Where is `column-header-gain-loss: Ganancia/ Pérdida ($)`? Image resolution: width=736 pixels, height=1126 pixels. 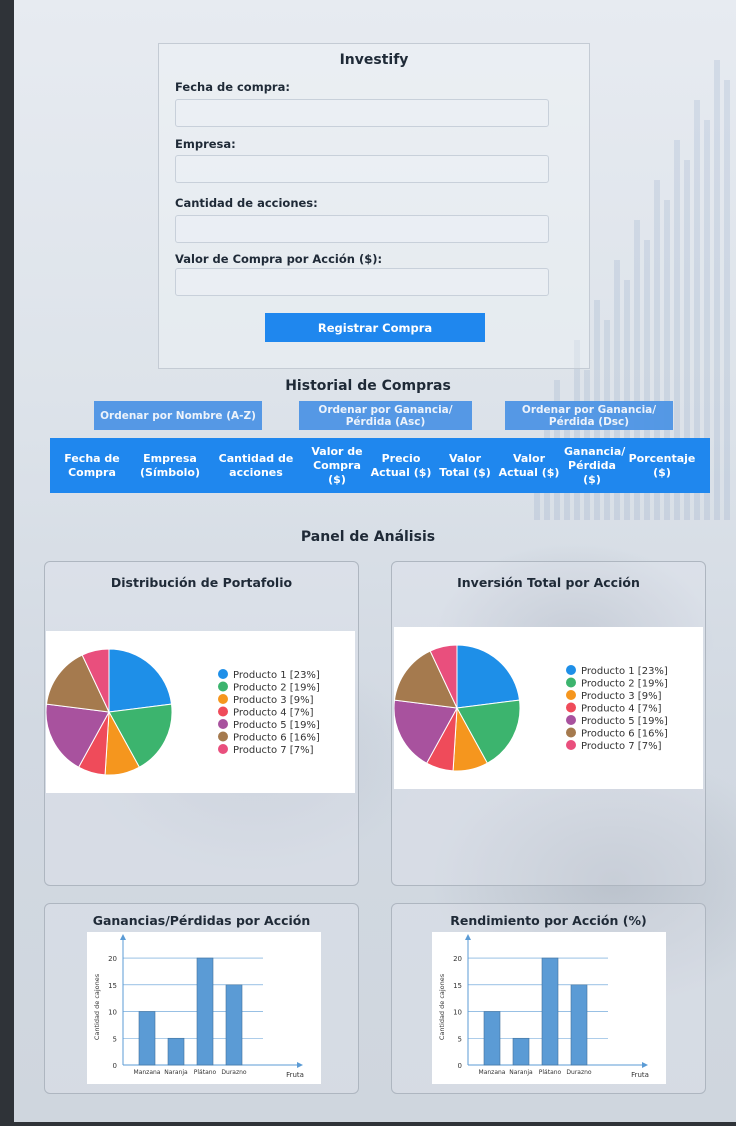
column-header-gain-loss: Ganancia/ Pérdida ($) is located at coordinates (593, 466).